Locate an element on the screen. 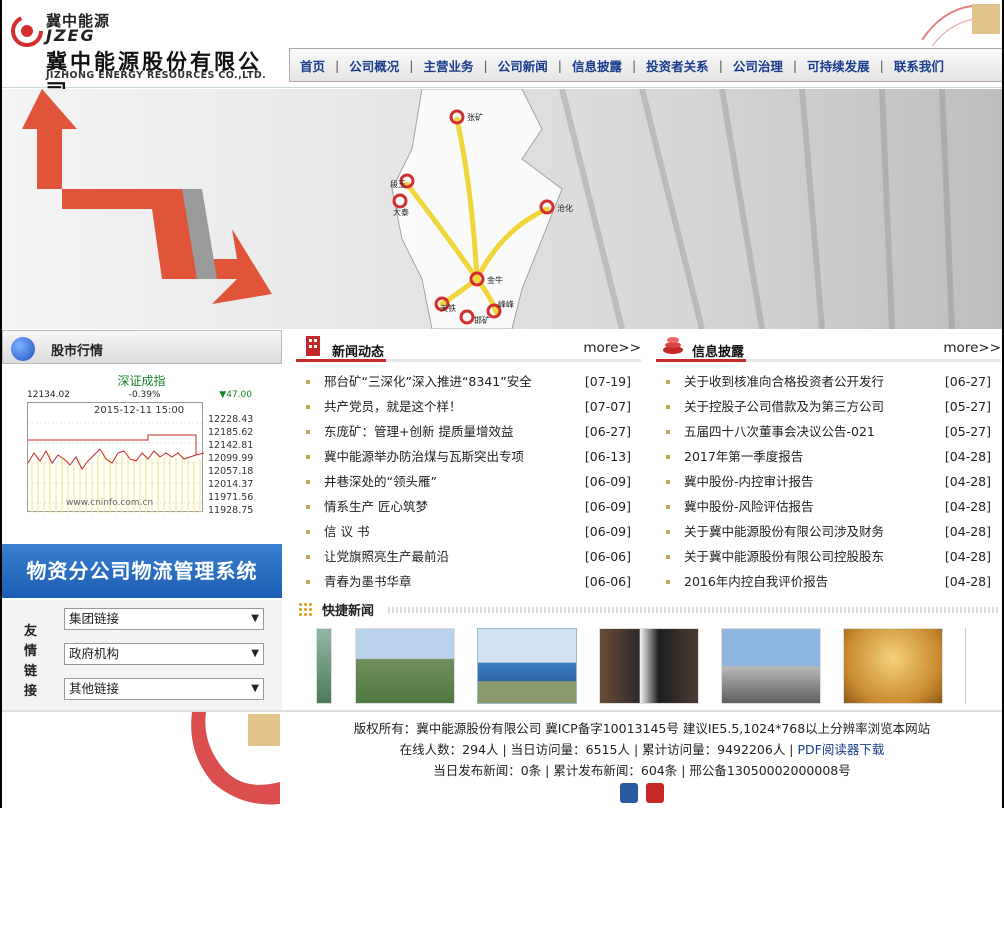 Image resolution: width=1004 pixels, height=925 pixels. logo-mark-icon is located at coordinates (27, 31).